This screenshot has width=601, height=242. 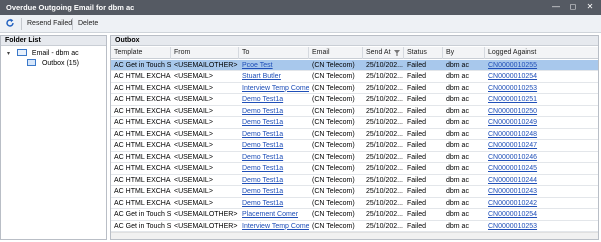 What do you see at coordinates (21, 52) in the screenshot?
I see `mail-account-icon` at bounding box center [21, 52].